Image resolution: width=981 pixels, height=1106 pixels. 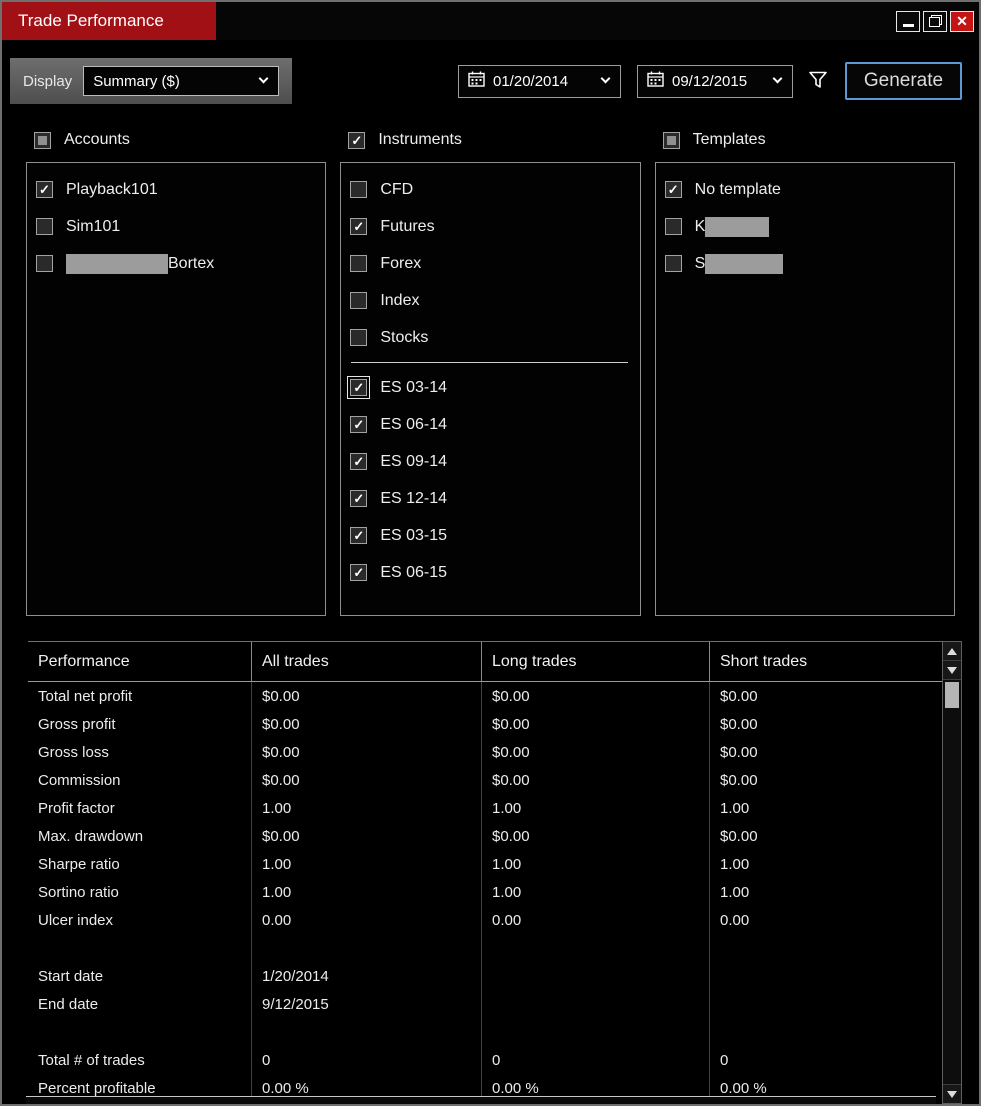 I want to click on table-row-end-date: End date 9/12/2015, so click(x=485, y=1004).